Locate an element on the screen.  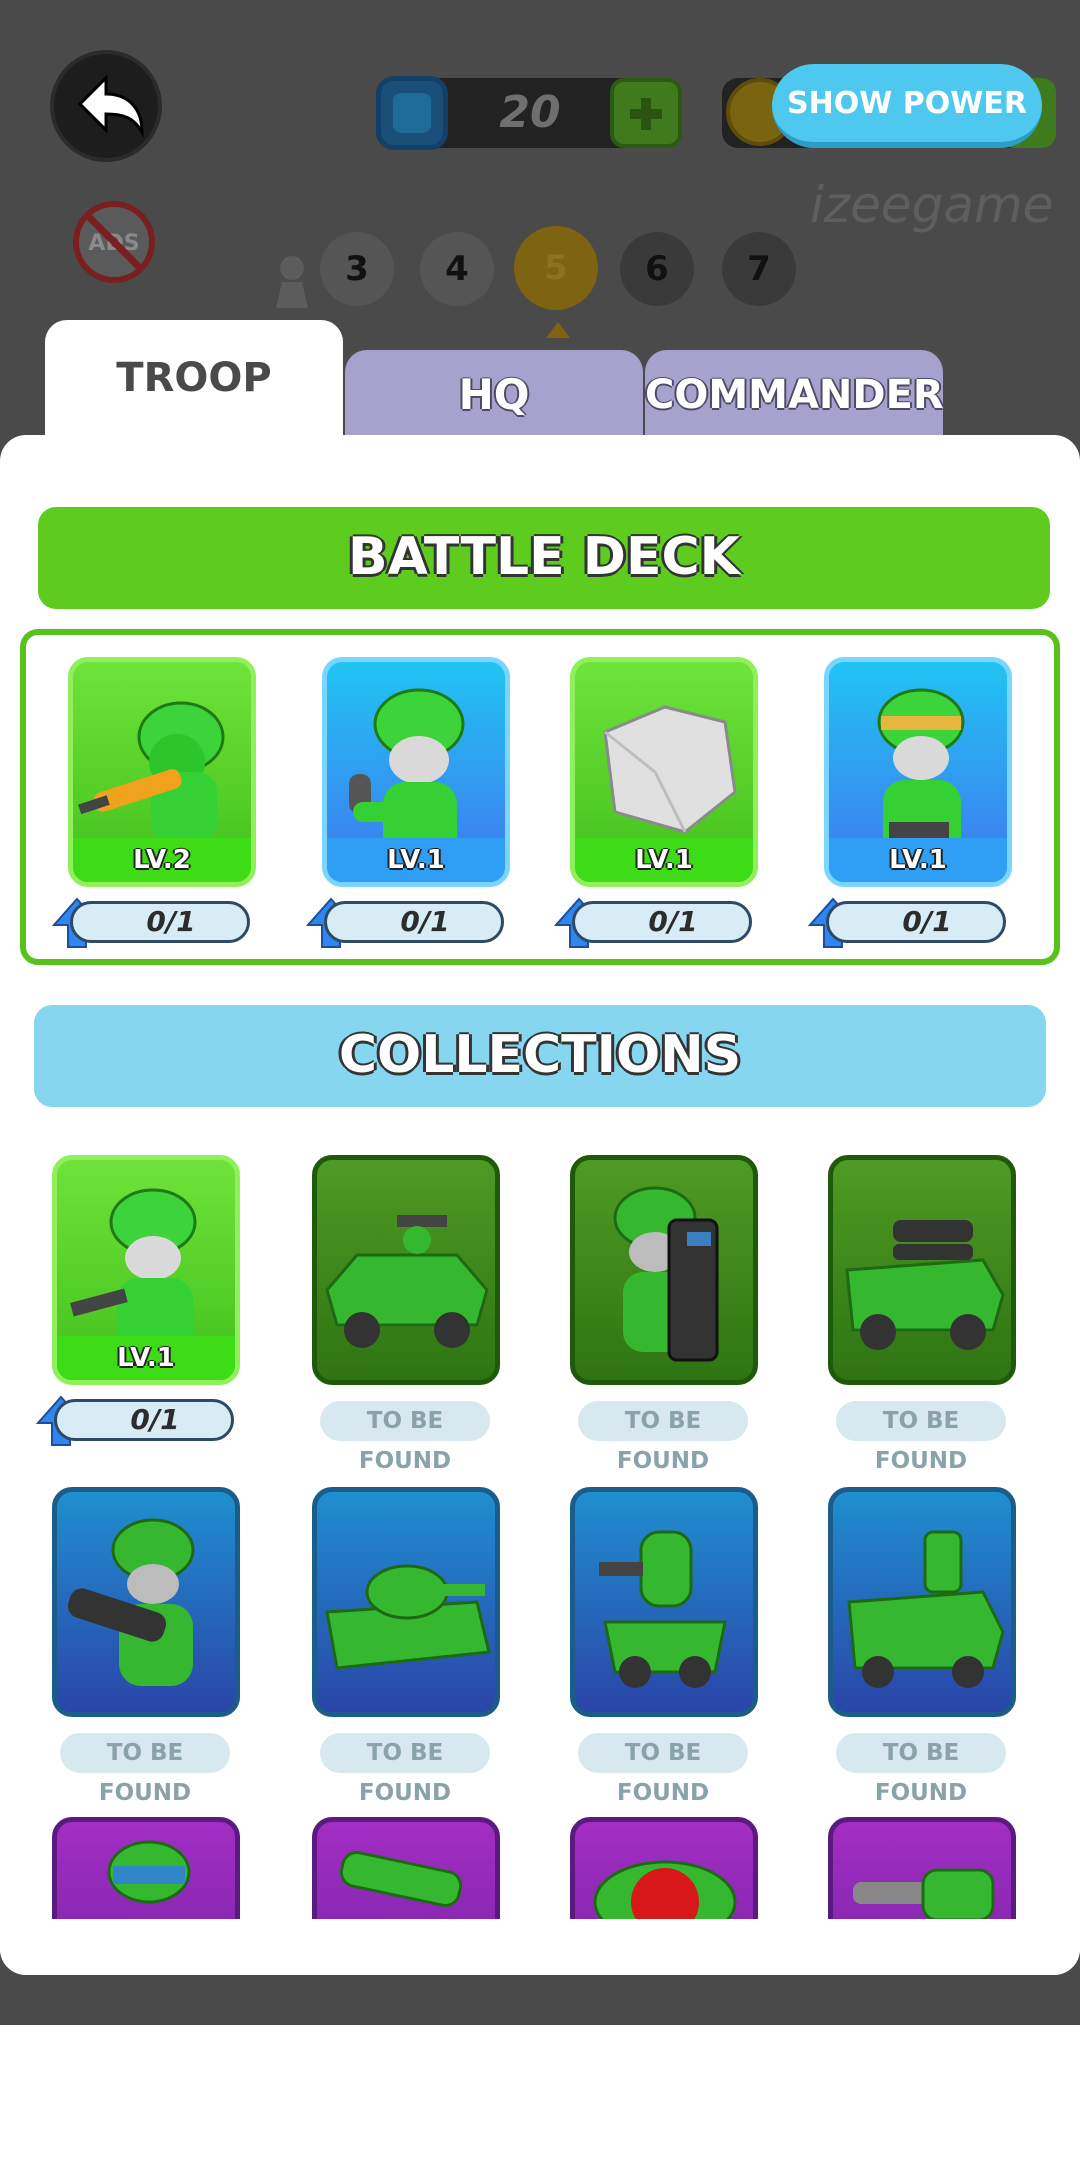
collection-card-tank is located at coordinates (406, 1602).